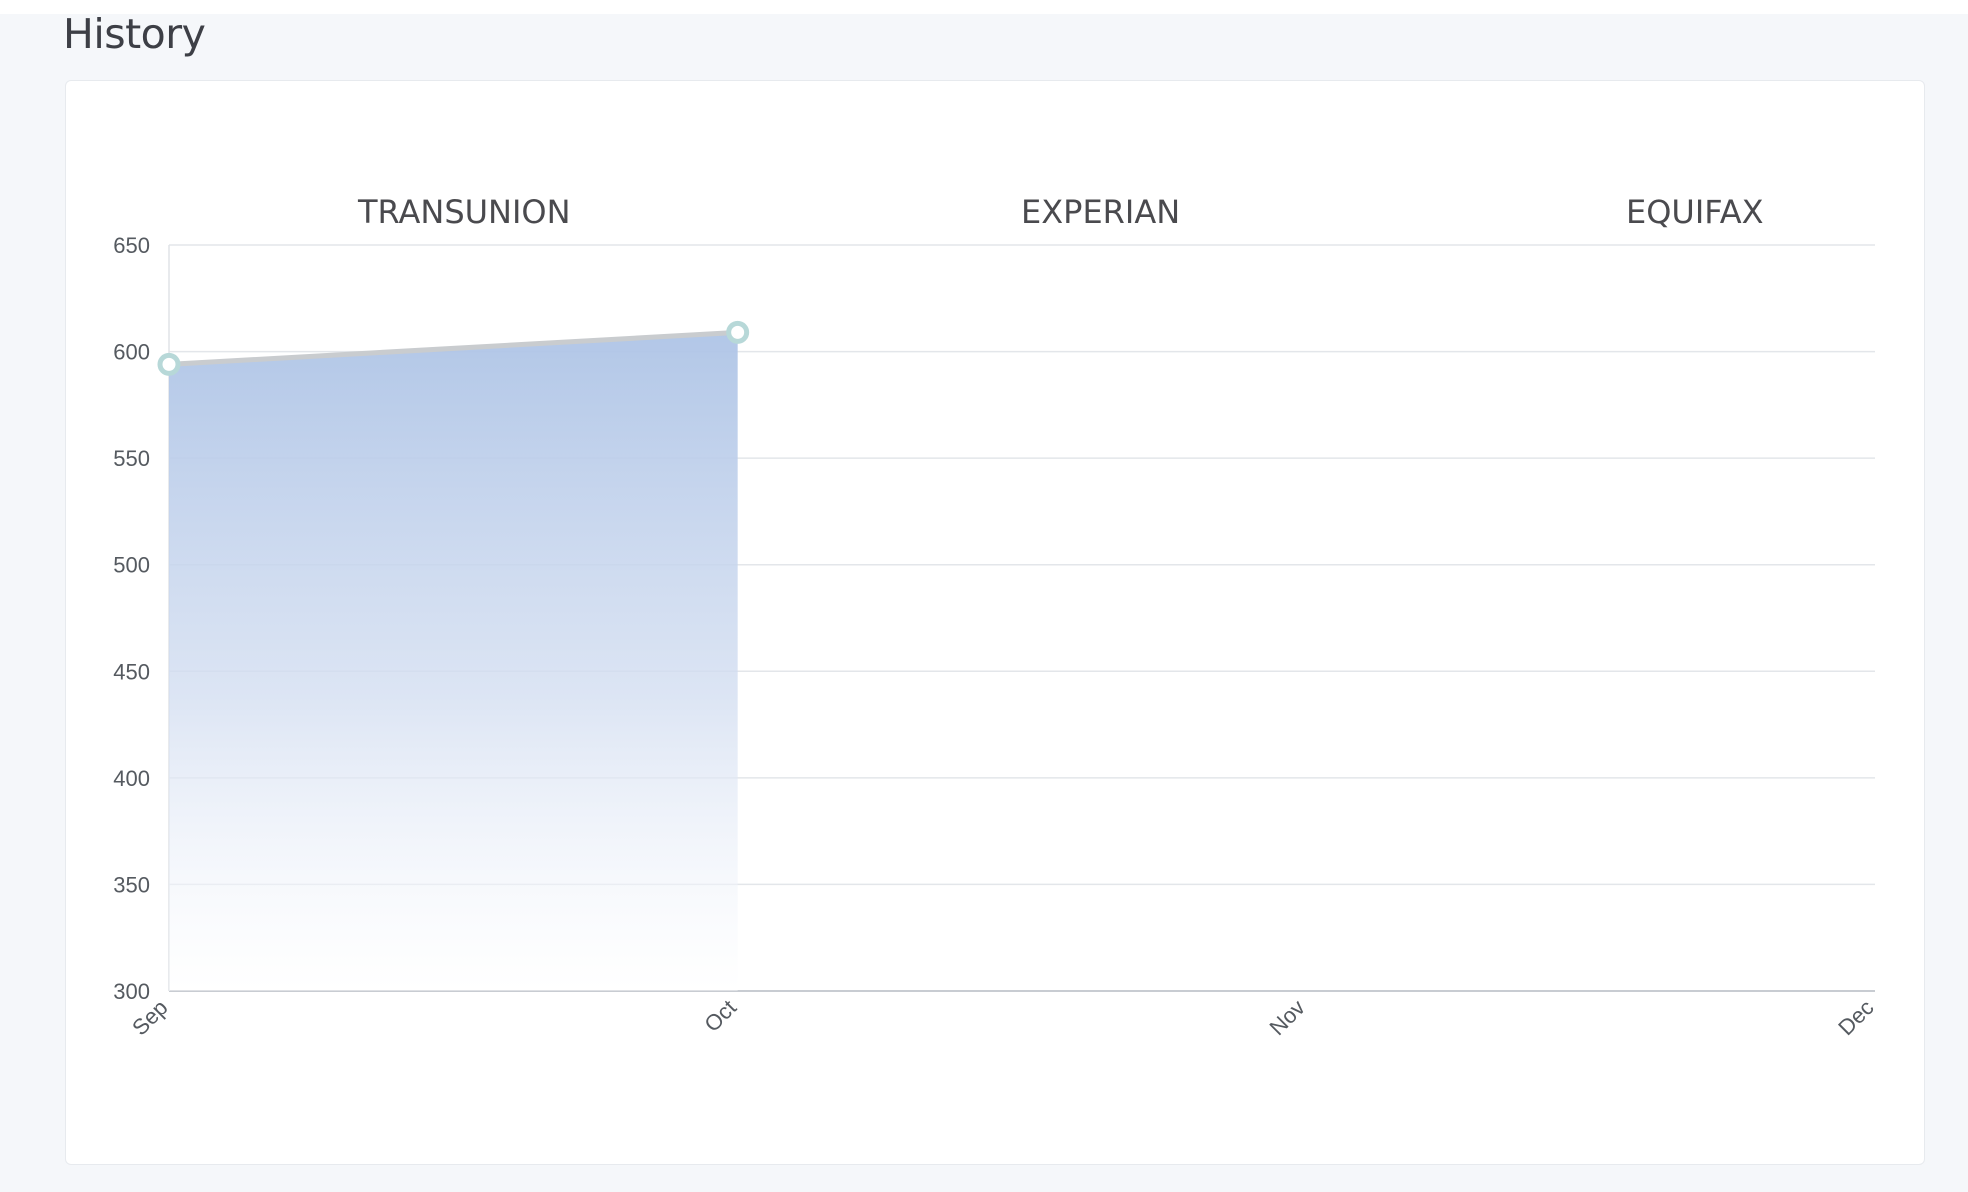 Image resolution: width=1968 pixels, height=1192 pixels. What do you see at coordinates (131, 671) in the screenshot?
I see `y-tick-label: 450` at bounding box center [131, 671].